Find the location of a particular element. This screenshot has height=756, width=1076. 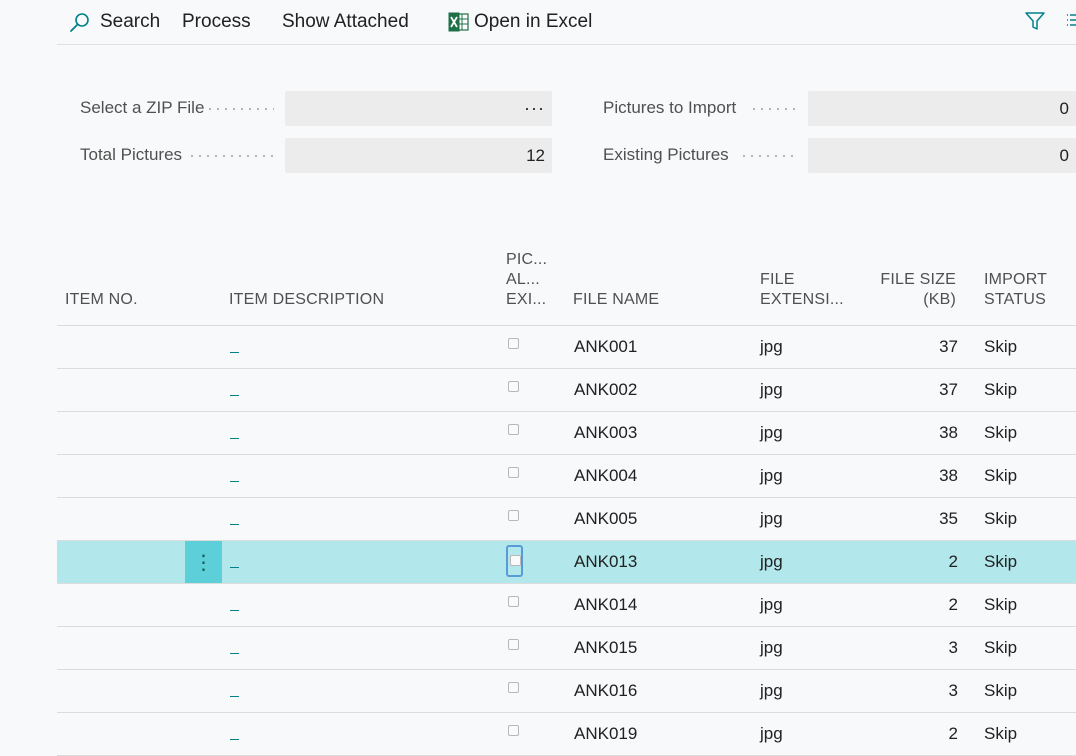

search-label: Search is located at coordinates (130, 21).